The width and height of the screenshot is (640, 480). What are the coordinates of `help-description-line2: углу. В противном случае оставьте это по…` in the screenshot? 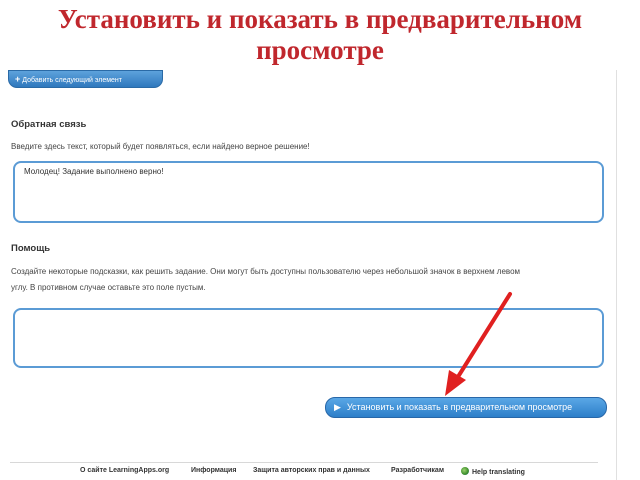 It's located at (108, 287).